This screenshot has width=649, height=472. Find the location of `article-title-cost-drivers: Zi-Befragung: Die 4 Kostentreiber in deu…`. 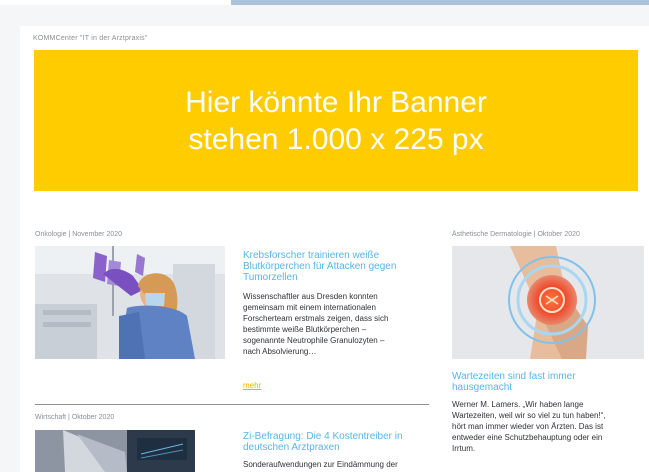

article-title-cost-drivers: Zi-Befragung: Die 4 Kostentreiber in deu… is located at coordinates (343, 442).